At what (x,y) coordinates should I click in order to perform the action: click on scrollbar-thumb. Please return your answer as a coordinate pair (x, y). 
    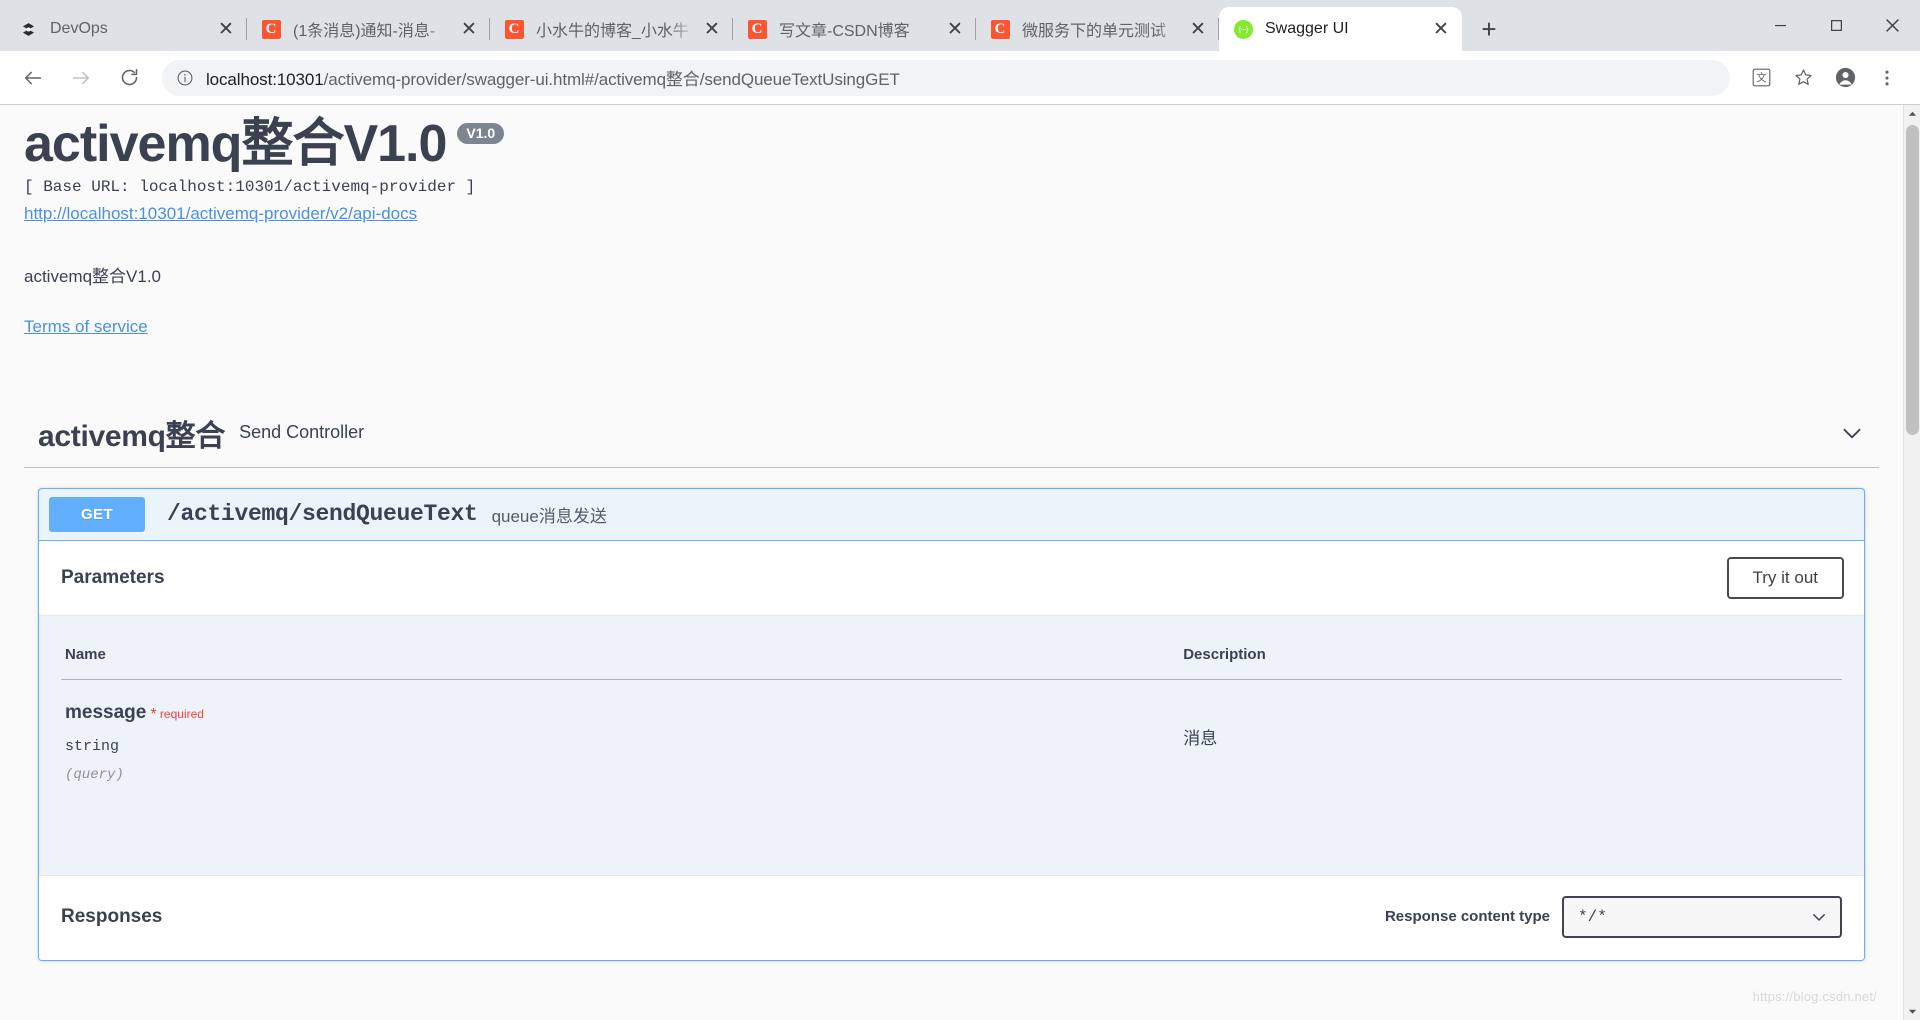
    Looking at the image, I should click on (1912, 280).